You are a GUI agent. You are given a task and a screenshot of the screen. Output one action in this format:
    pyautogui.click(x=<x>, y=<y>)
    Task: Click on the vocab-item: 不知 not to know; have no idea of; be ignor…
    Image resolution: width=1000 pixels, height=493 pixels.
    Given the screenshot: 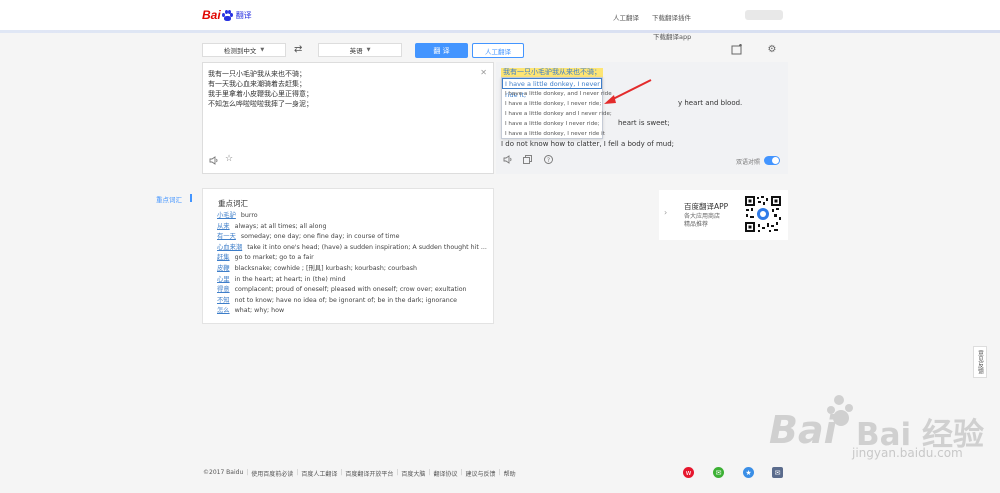 What is the action you would take?
    pyautogui.click(x=352, y=301)
    